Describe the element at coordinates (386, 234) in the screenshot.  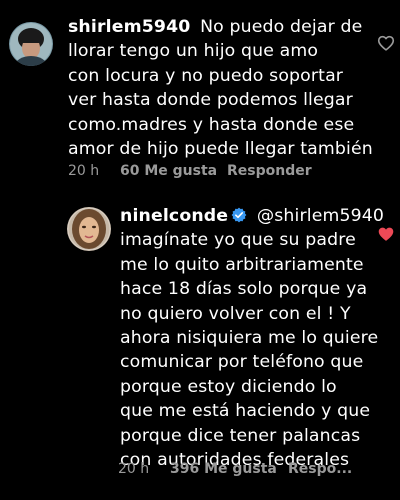
I see `heart-filled-icon` at that location.